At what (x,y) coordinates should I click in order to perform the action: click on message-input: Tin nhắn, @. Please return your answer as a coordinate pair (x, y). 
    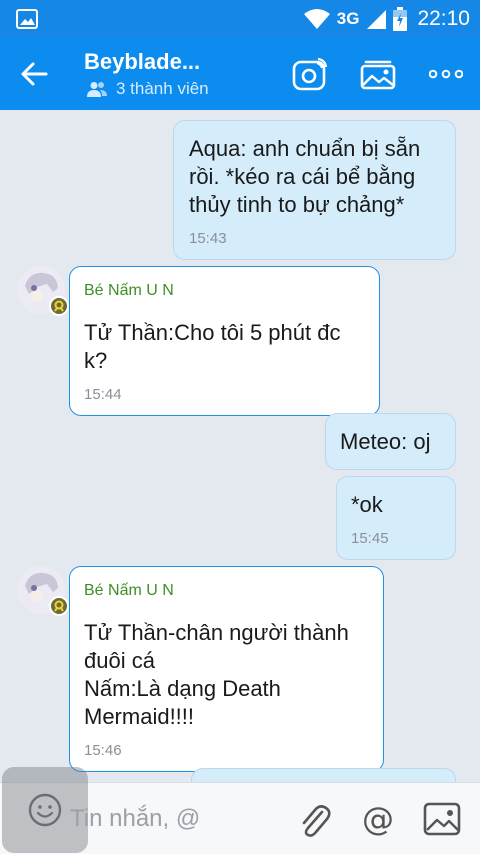
    Looking at the image, I should click on (135, 819).